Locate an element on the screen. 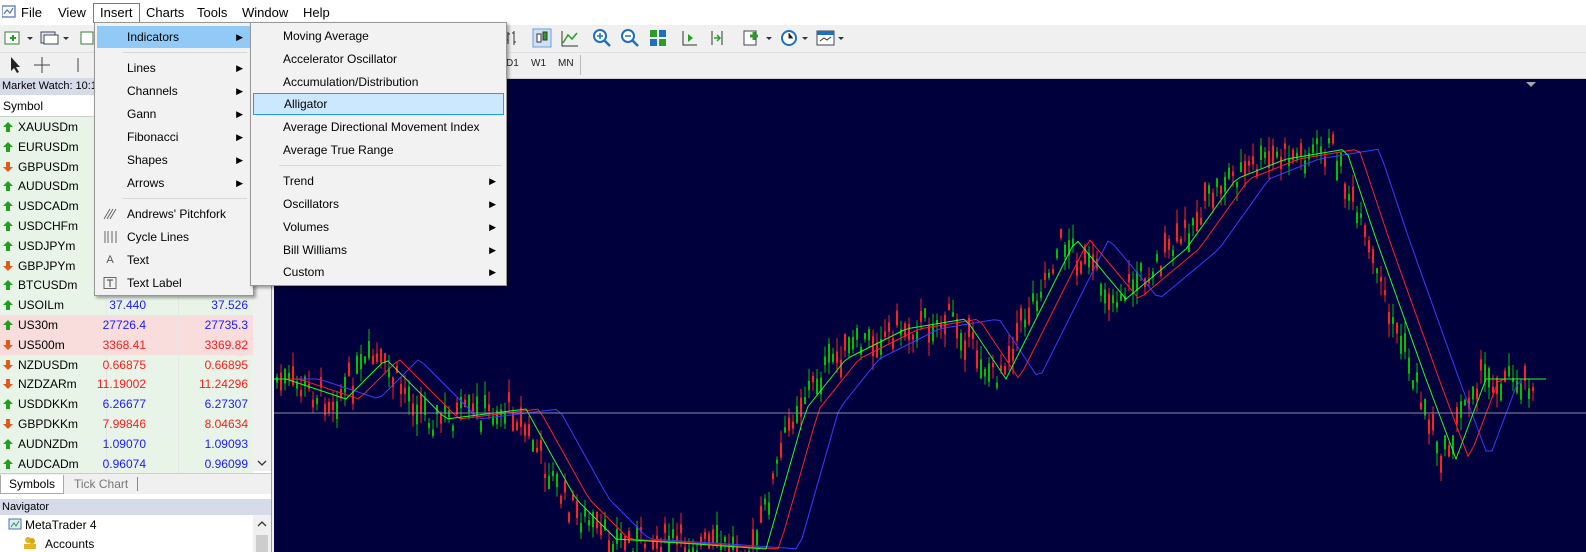 This screenshot has height=552, width=1586. nav-item-metatrader: MetaTrader 4 is located at coordinates (61, 525).